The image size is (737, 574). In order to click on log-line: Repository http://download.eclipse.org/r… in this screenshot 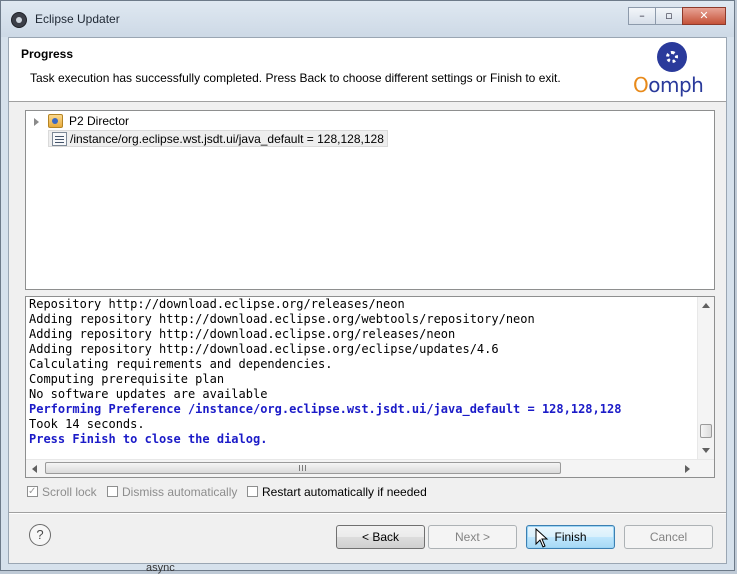, I will do `click(217, 304)`.